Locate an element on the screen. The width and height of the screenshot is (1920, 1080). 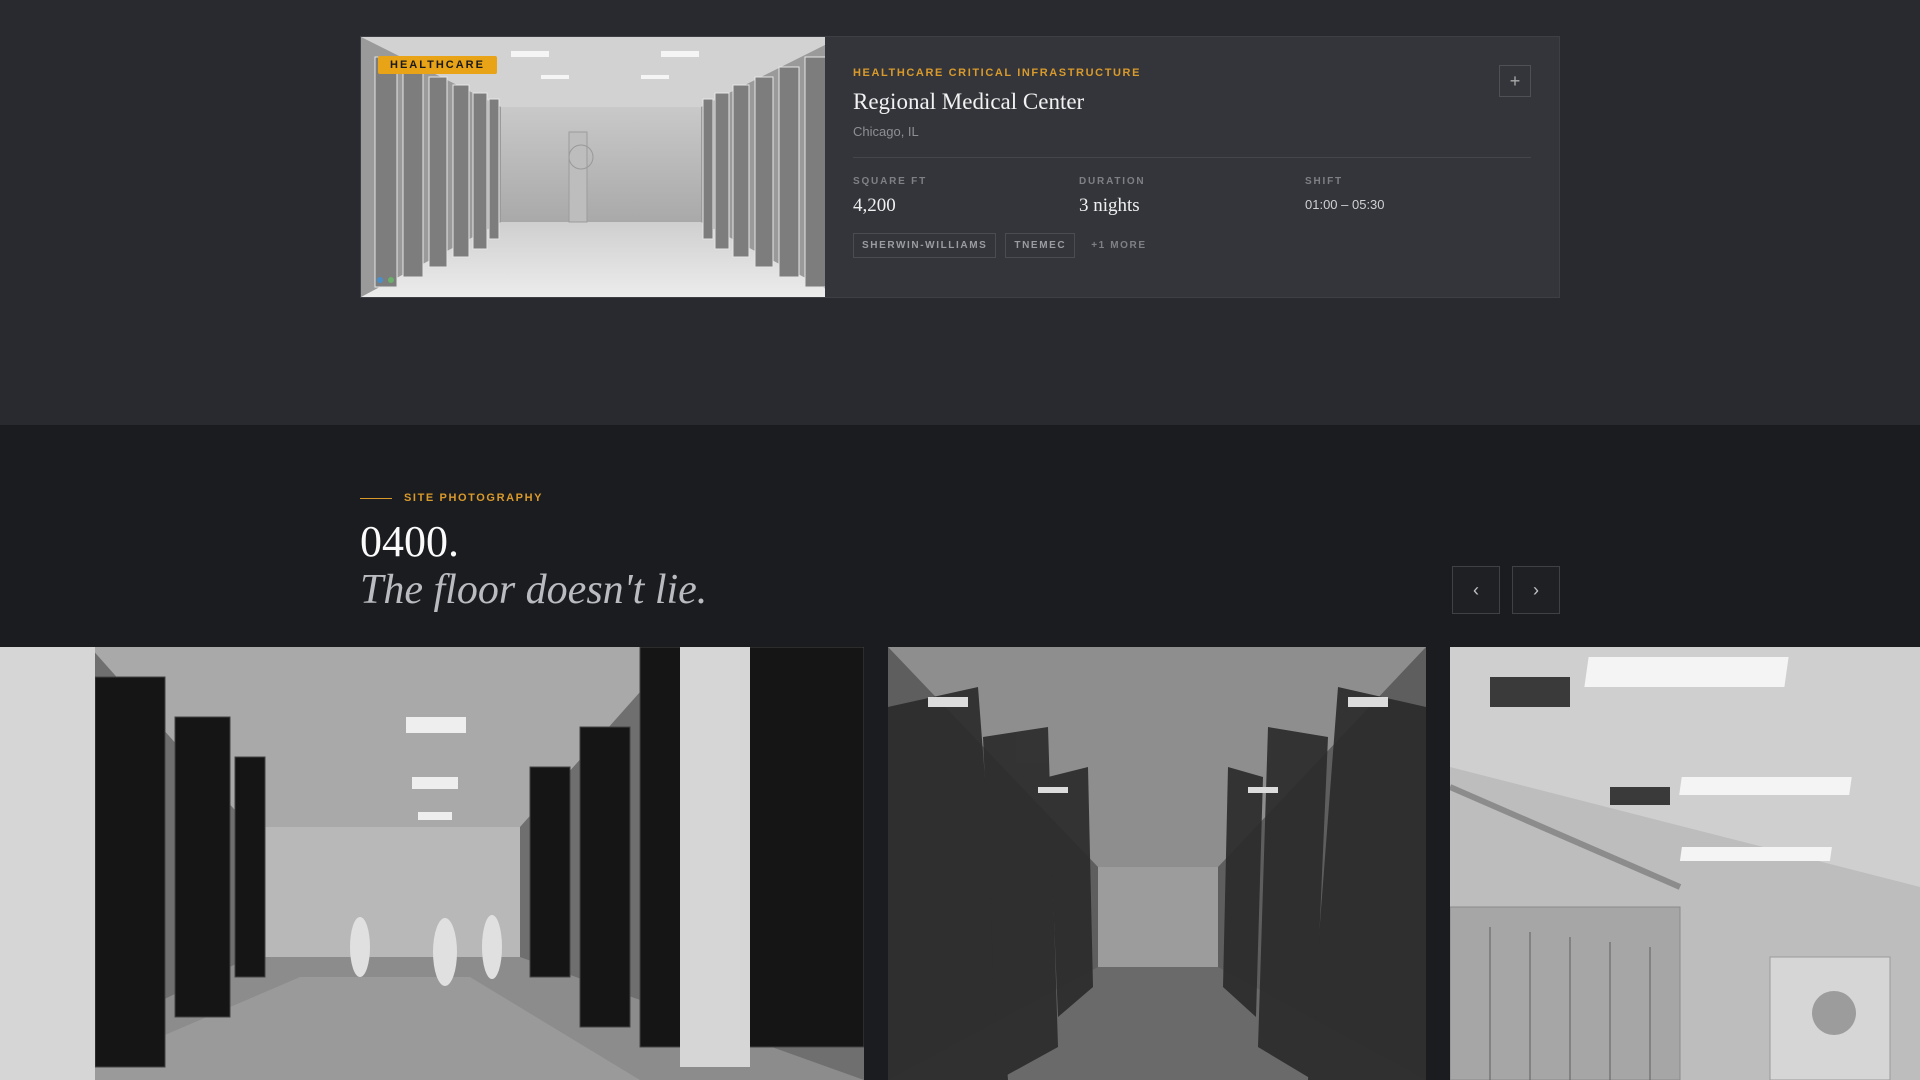
covered-racks-photo-image is located at coordinates (1157, 863).